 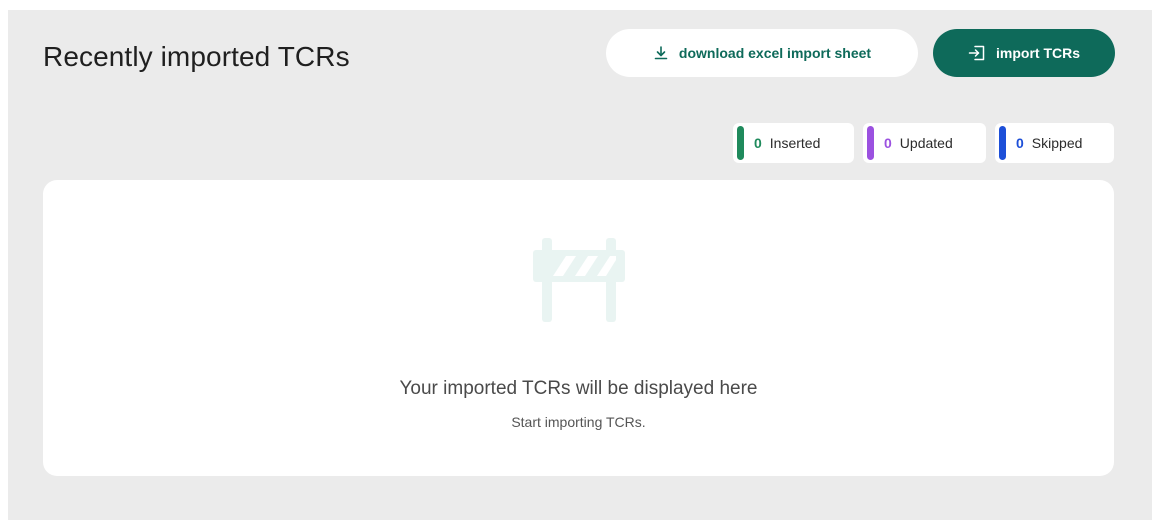 I want to click on inserted-label: Inserted, so click(x=795, y=143).